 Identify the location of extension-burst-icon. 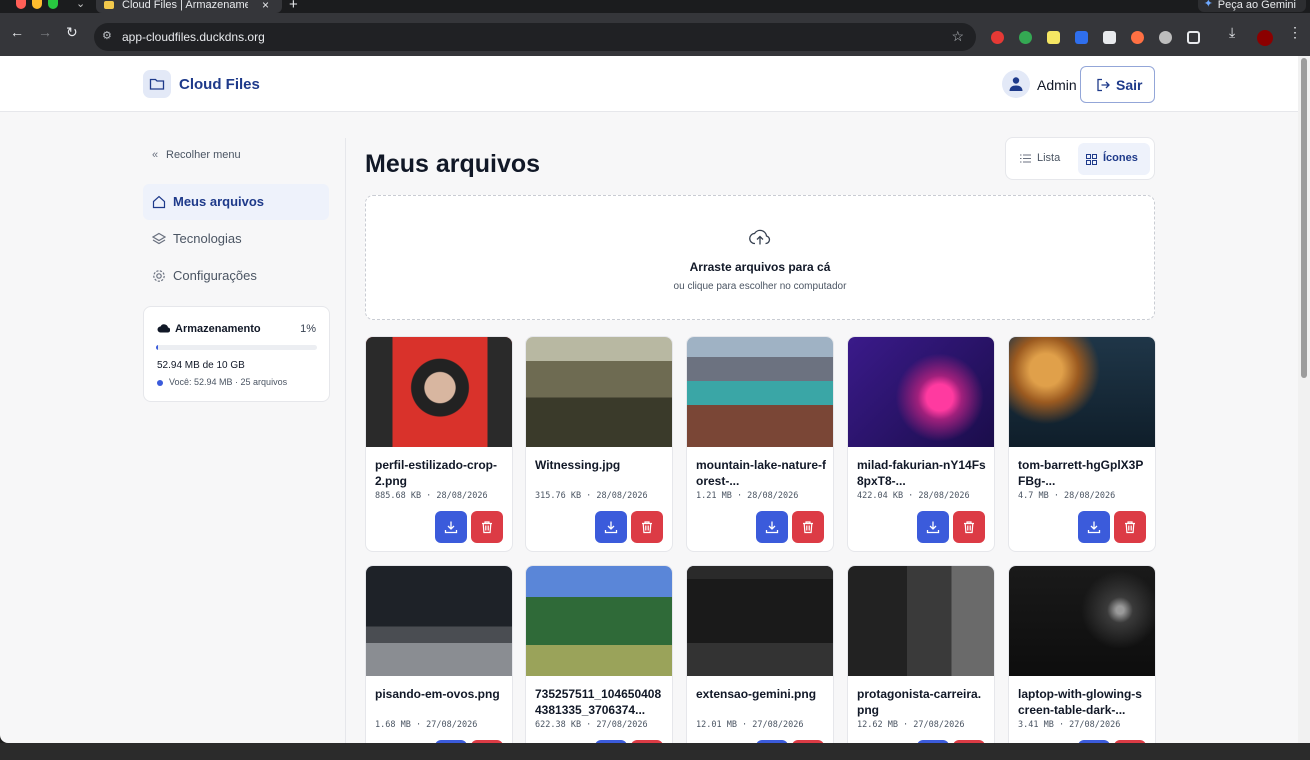
(1137, 37).